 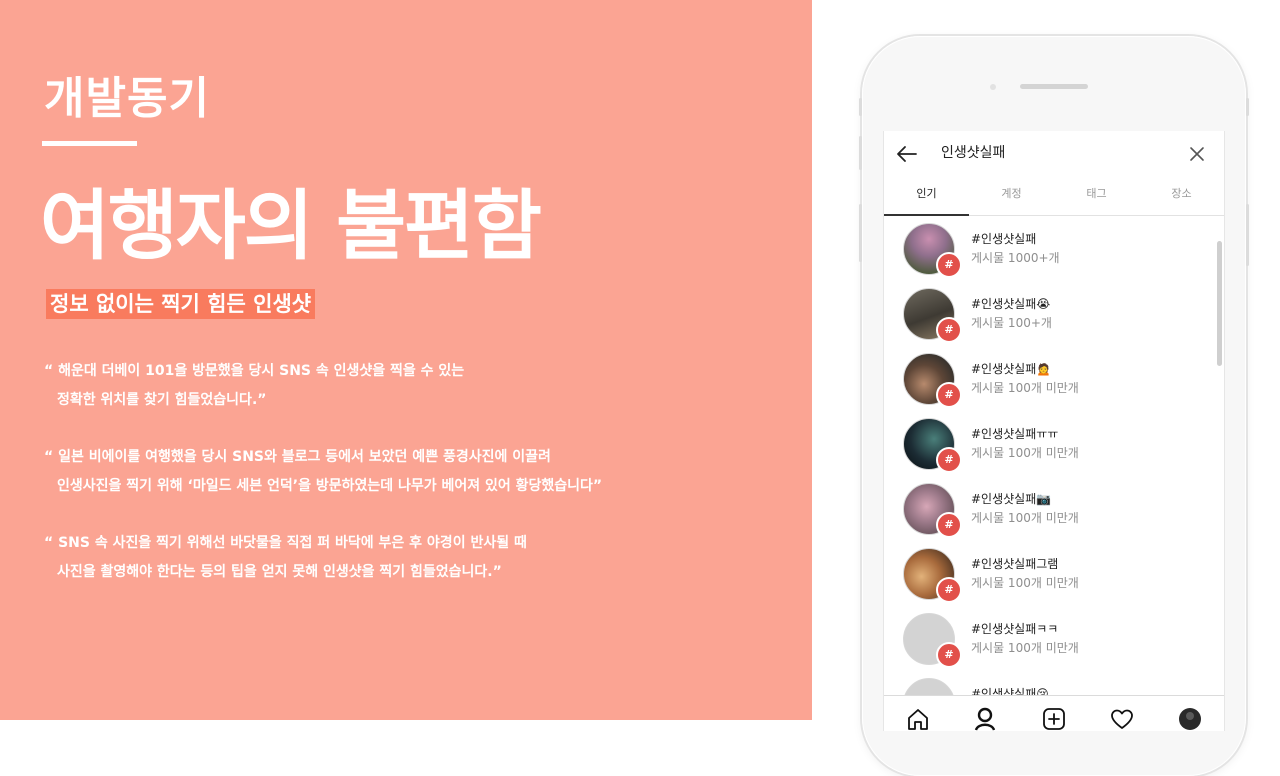 I want to click on hashtag-name: #인생샷실패그램, so click(x=1015, y=564).